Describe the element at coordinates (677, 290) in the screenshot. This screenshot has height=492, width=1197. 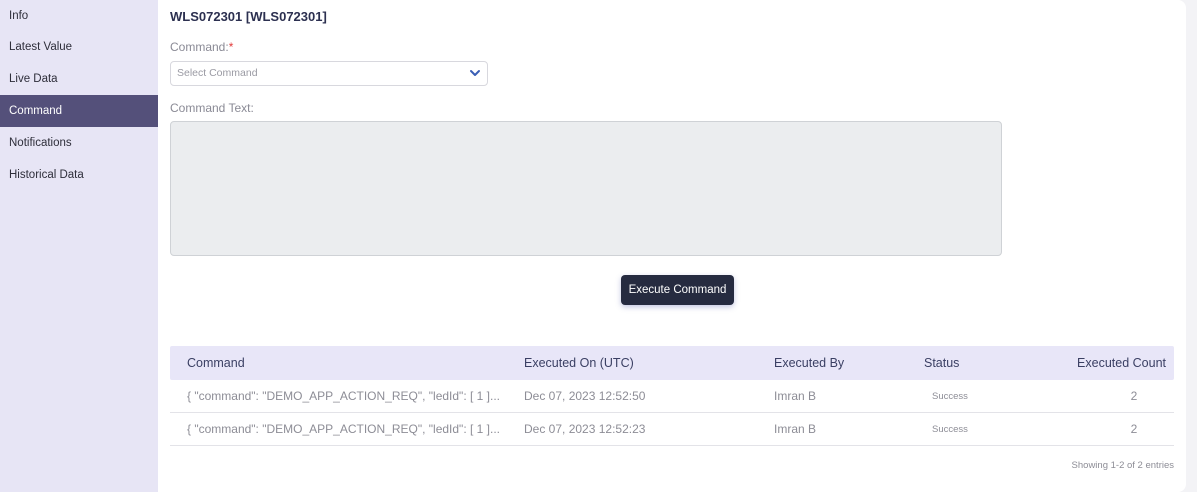
I see `execute-command-button: Execute Command` at that location.